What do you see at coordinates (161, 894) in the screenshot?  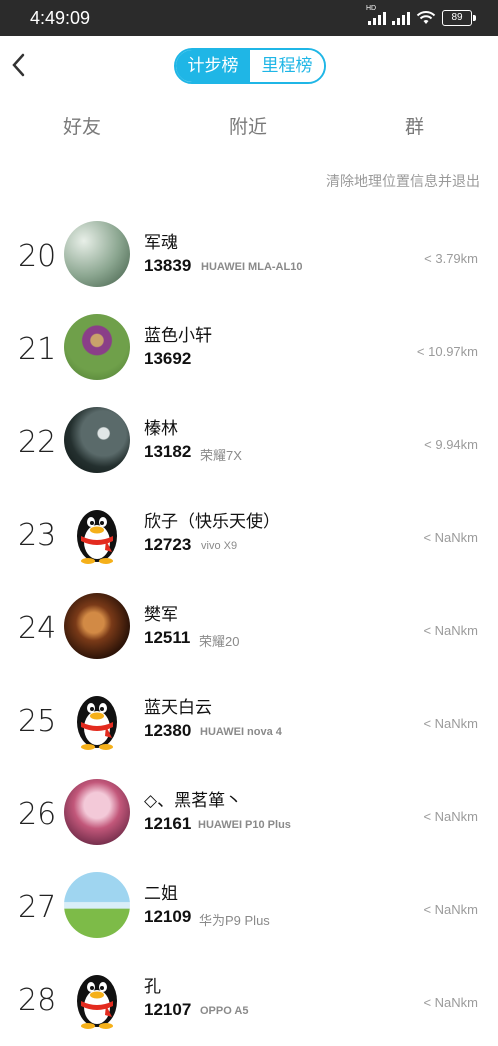 I see `user-name: 二姐` at bounding box center [161, 894].